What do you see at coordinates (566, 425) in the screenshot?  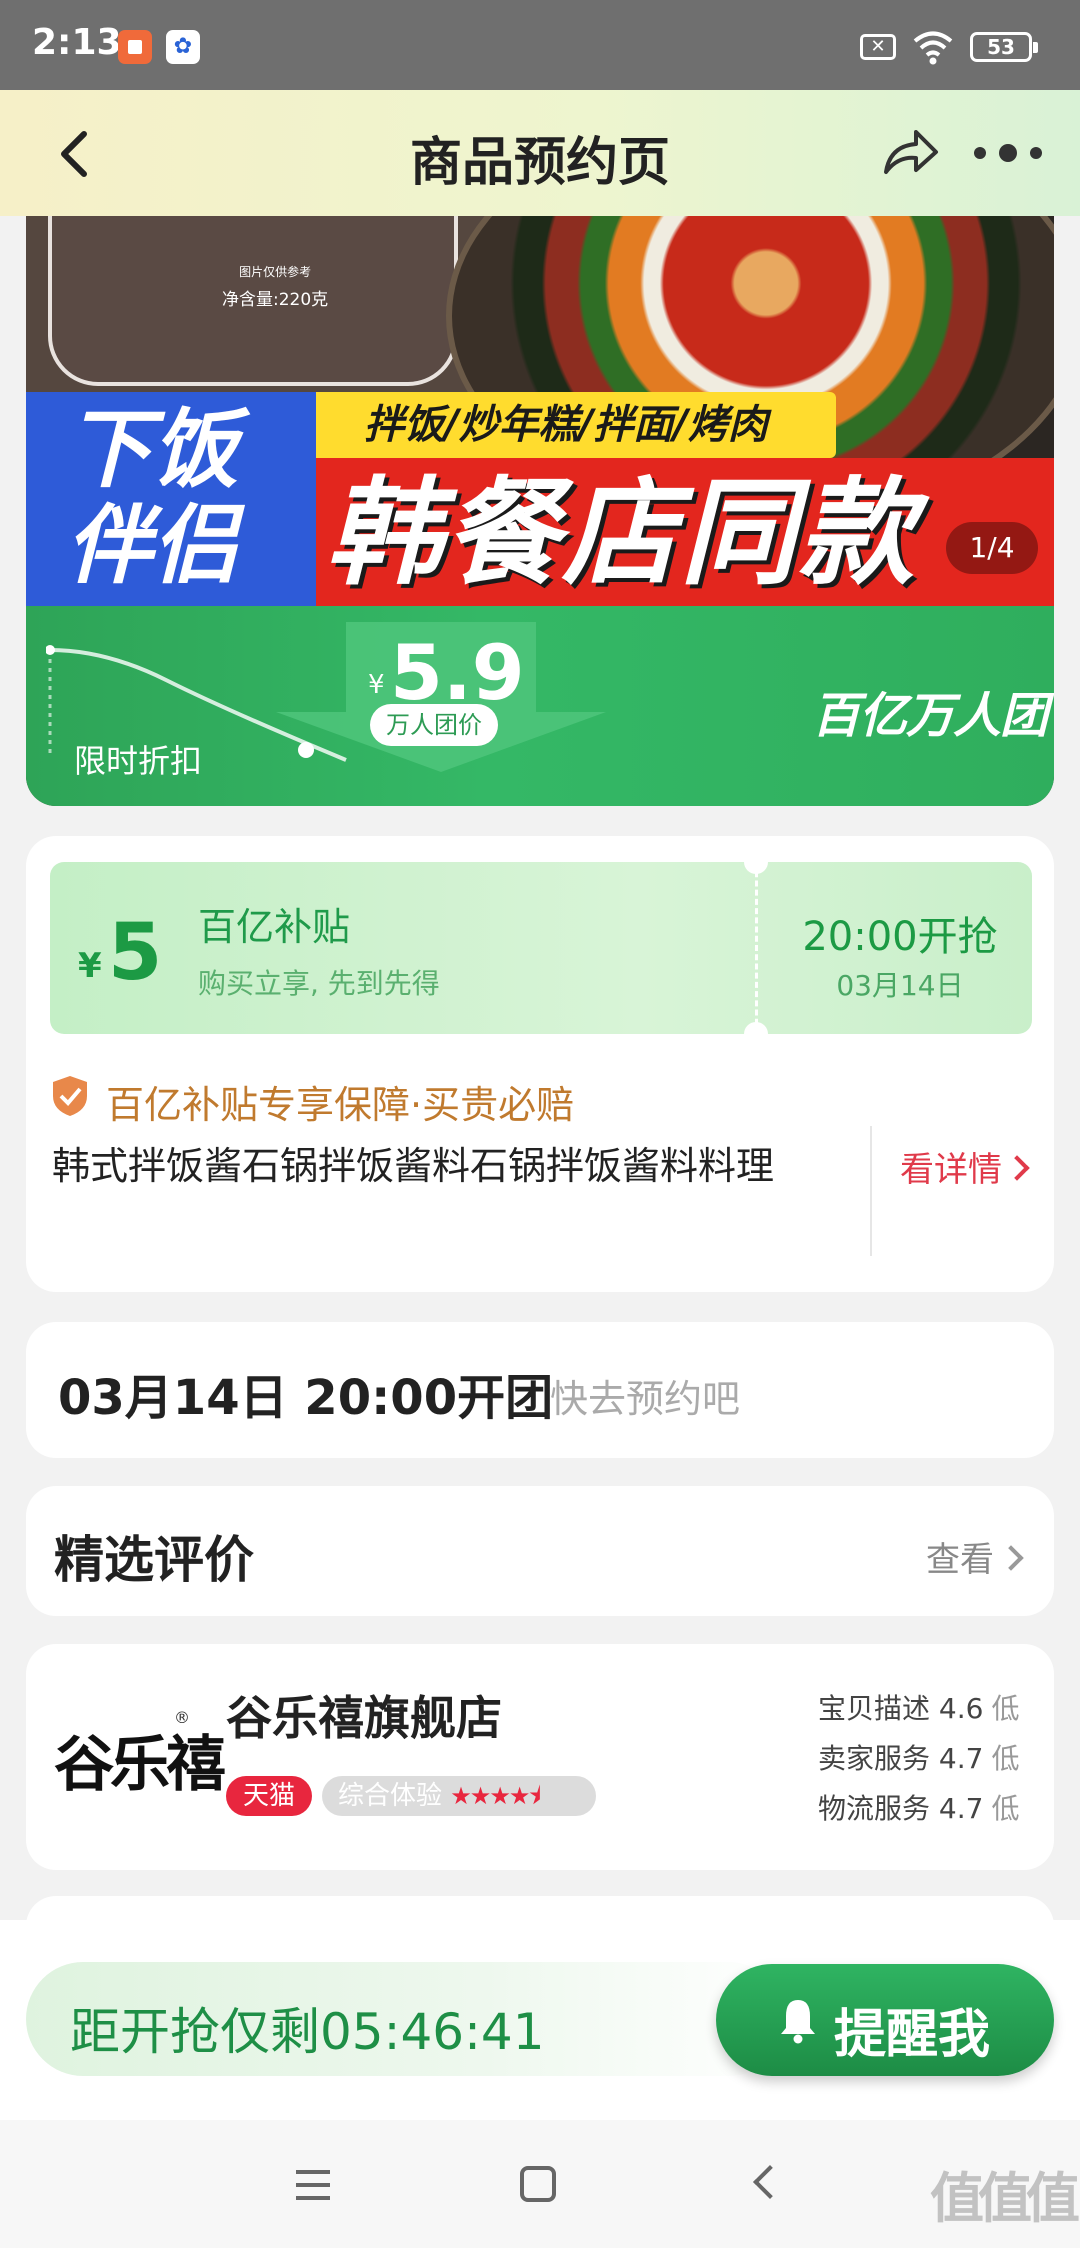 I see `usage-tags: 拌饭/炒年糕/拌面/烤肉` at bounding box center [566, 425].